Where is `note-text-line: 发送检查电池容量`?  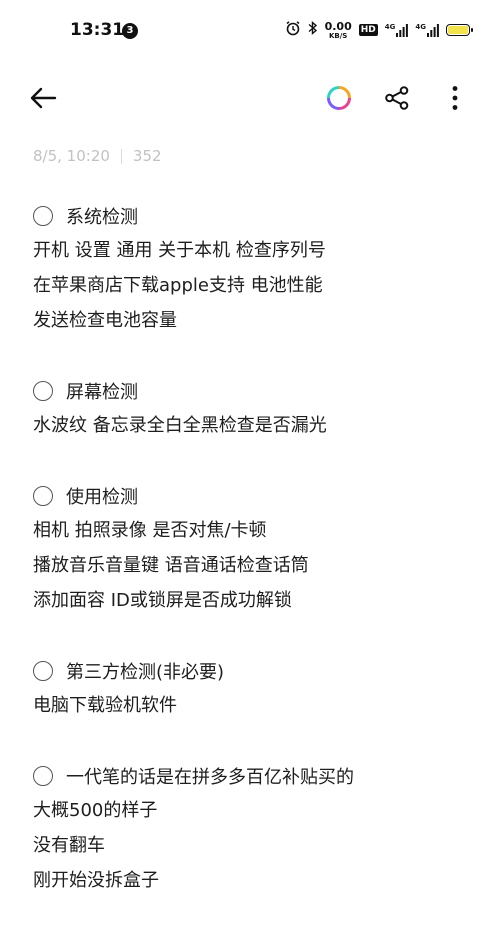 note-text-line: 发送检查电池容量 is located at coordinates (253, 320).